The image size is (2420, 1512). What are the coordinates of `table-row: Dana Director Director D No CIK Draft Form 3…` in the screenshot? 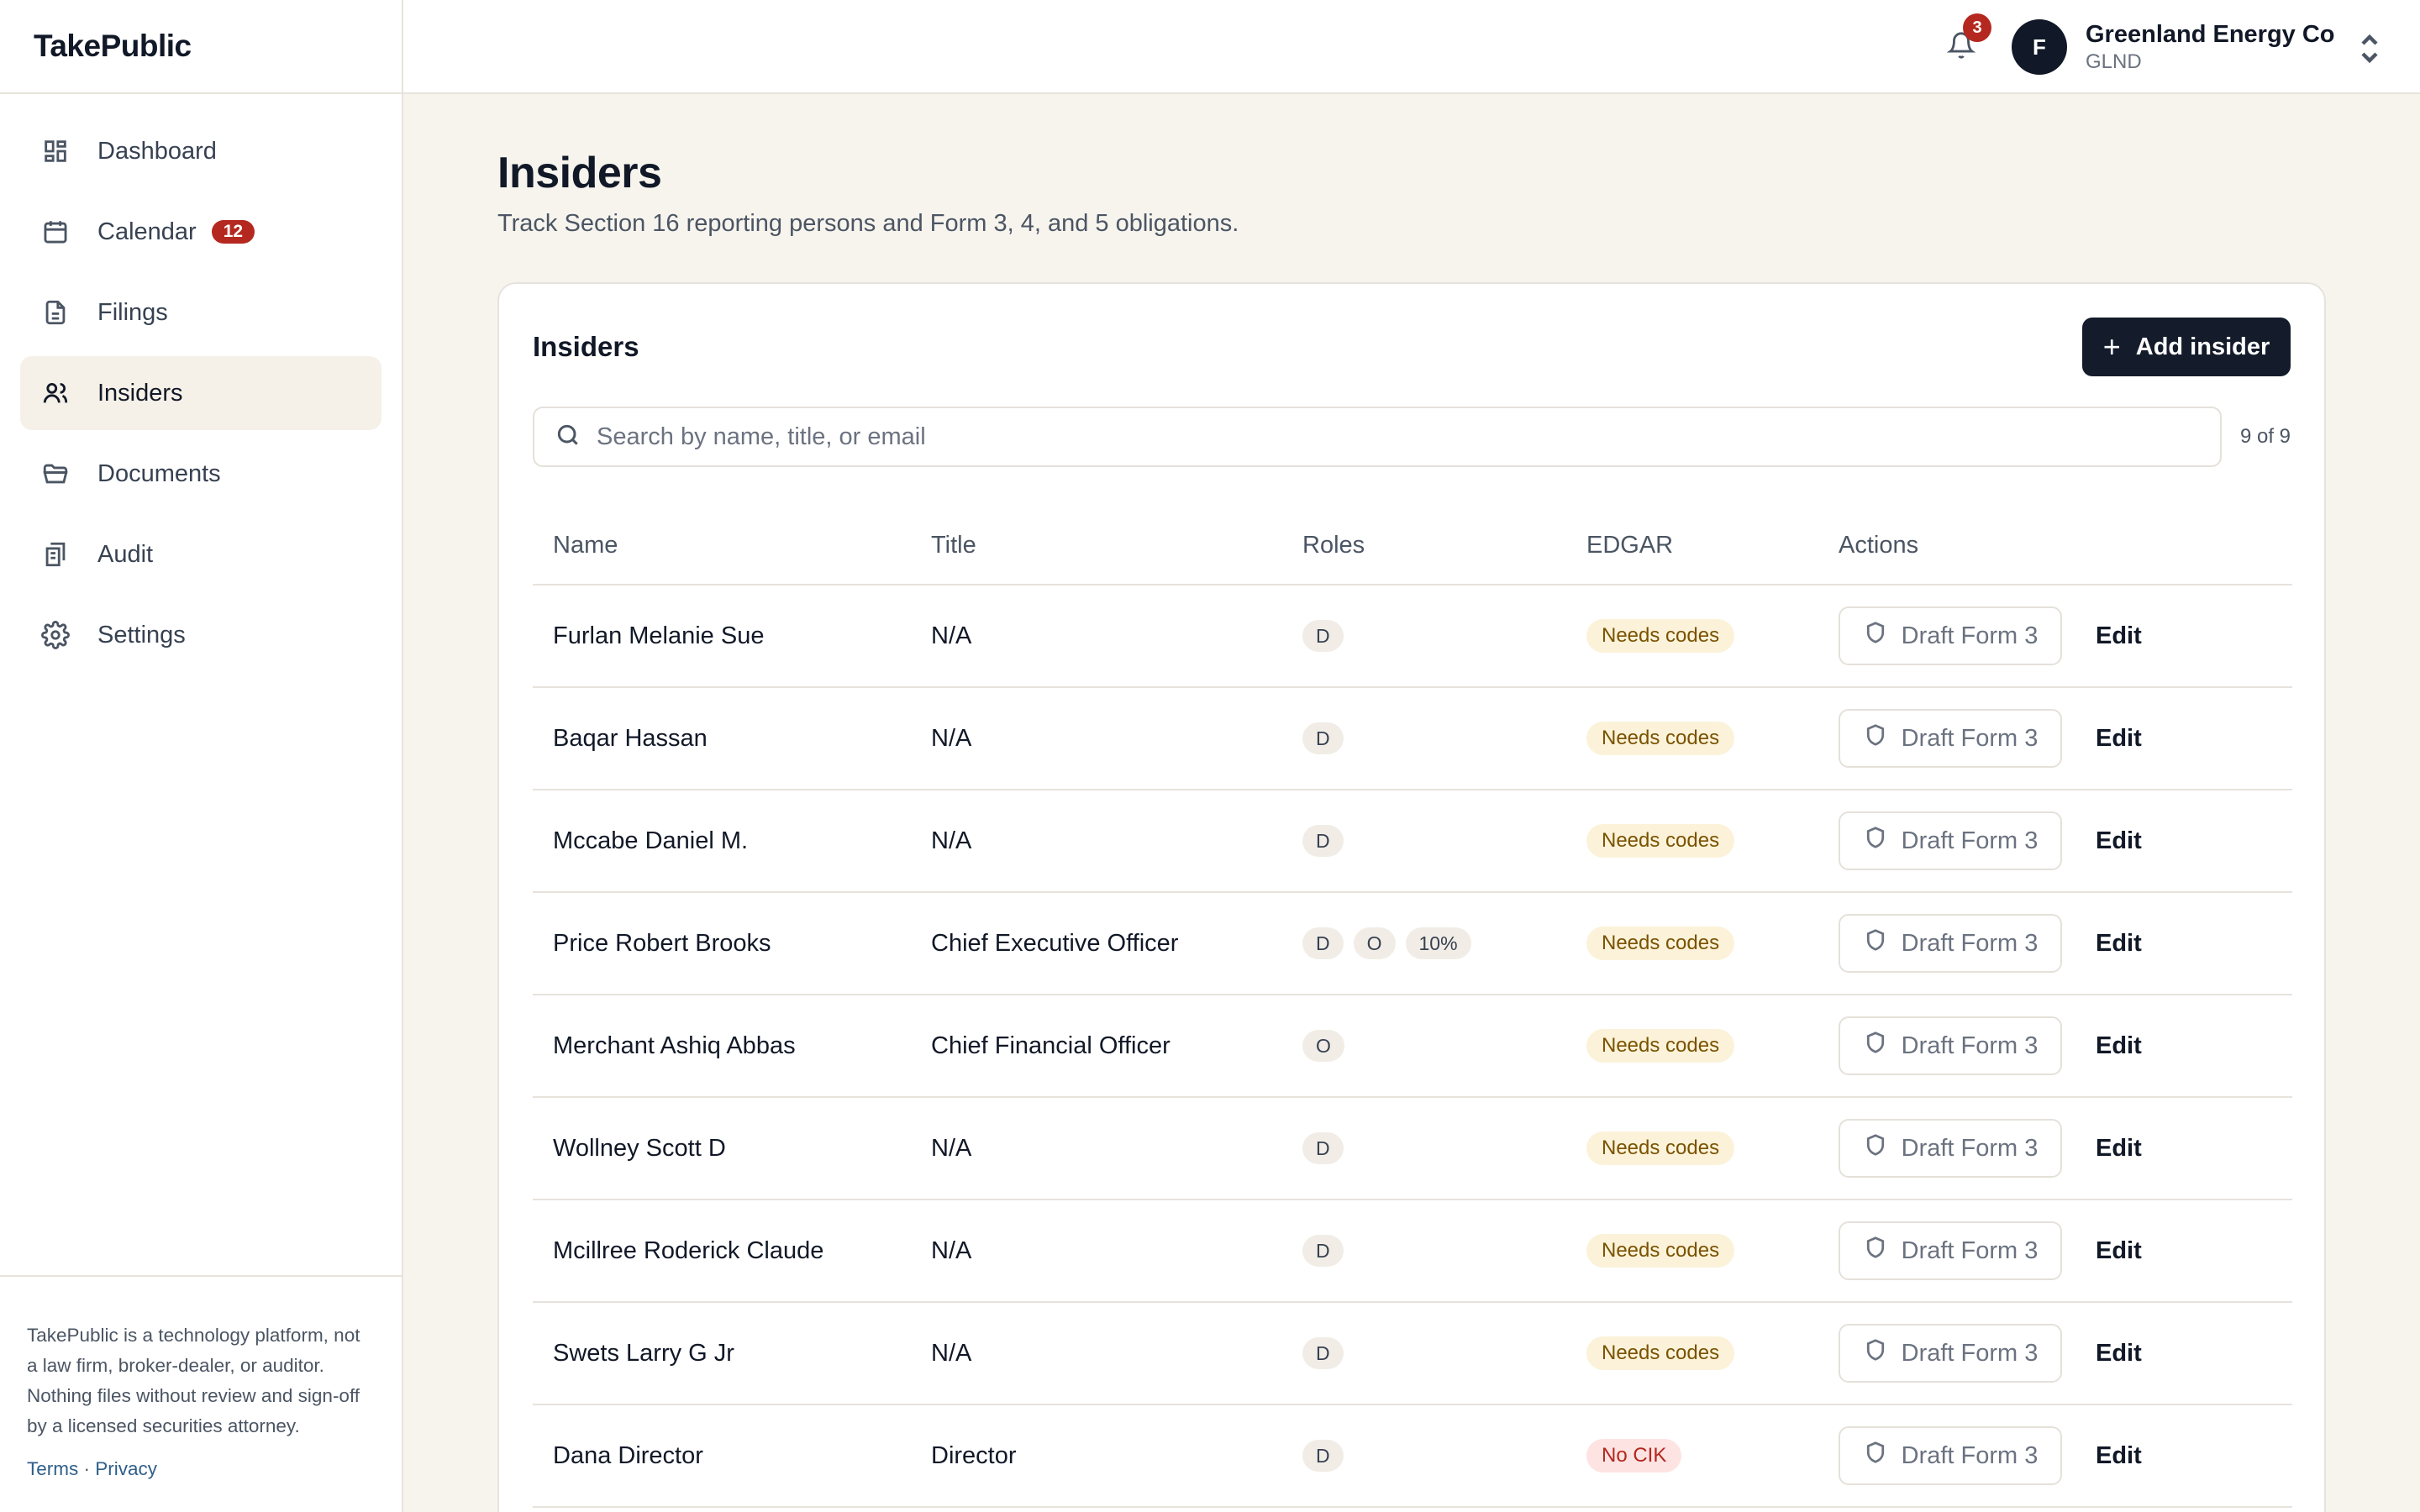 It's located at (1412, 1456).